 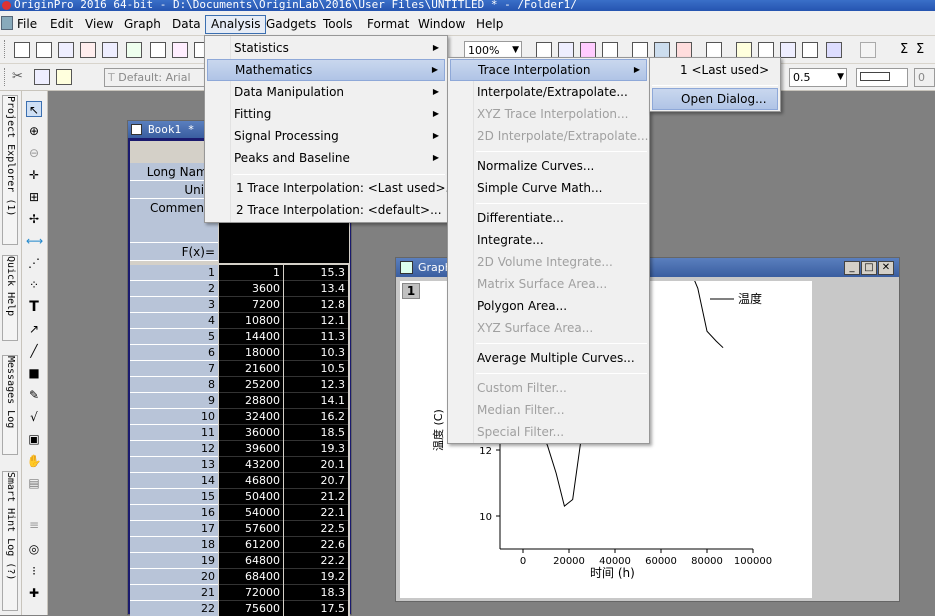 What do you see at coordinates (316, 561) in the screenshot?
I see `cell-col-b: 22.2` at bounding box center [316, 561].